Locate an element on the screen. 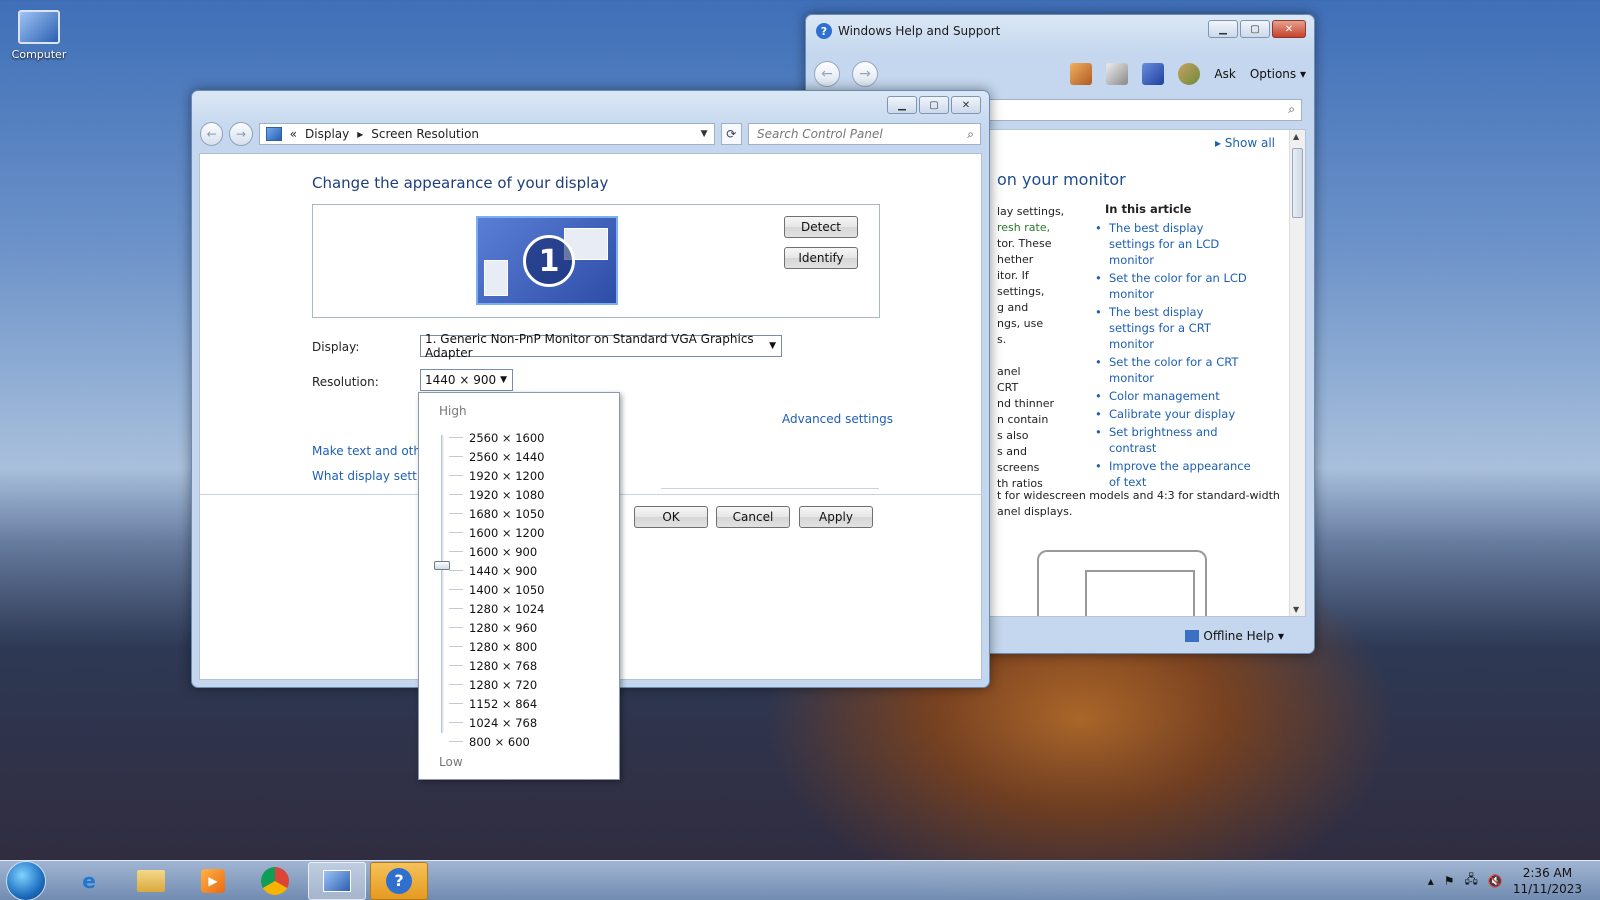  resolution-option: 1280 × 800 is located at coordinates (496, 646).